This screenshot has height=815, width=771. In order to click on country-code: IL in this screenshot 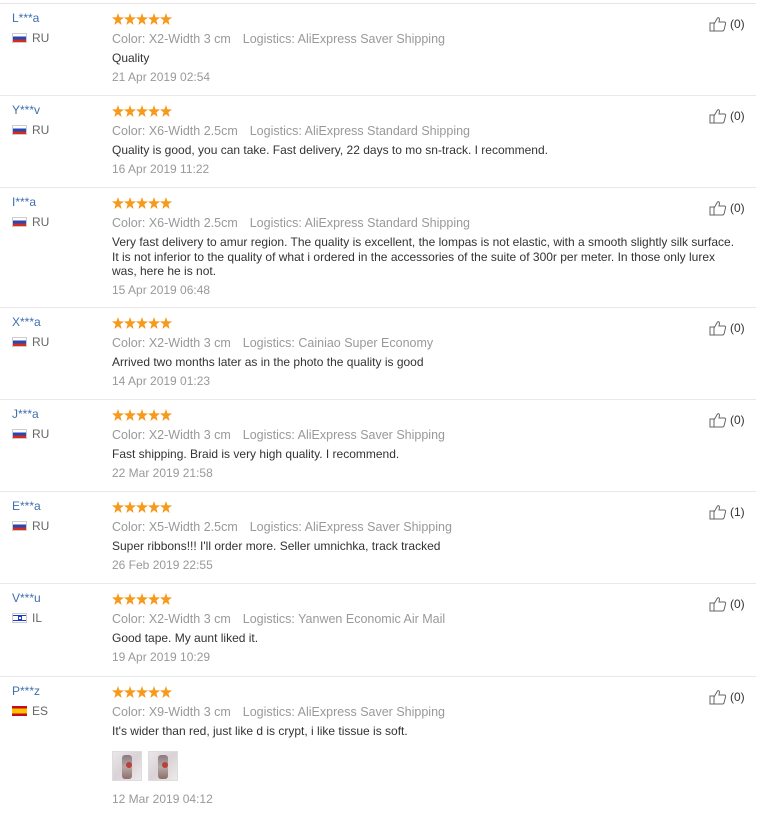, I will do `click(37, 618)`.